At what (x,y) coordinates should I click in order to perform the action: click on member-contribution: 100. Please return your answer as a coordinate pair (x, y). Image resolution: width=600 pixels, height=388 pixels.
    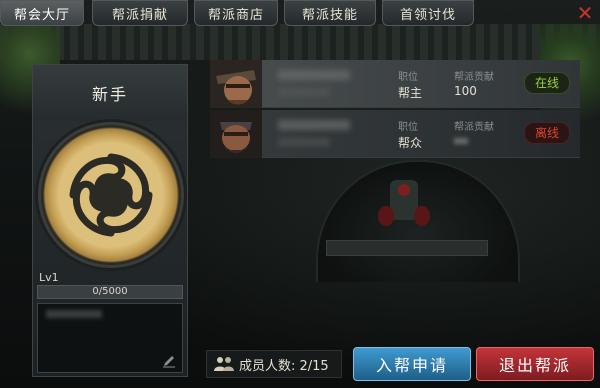
    Looking at the image, I should click on (465, 91).